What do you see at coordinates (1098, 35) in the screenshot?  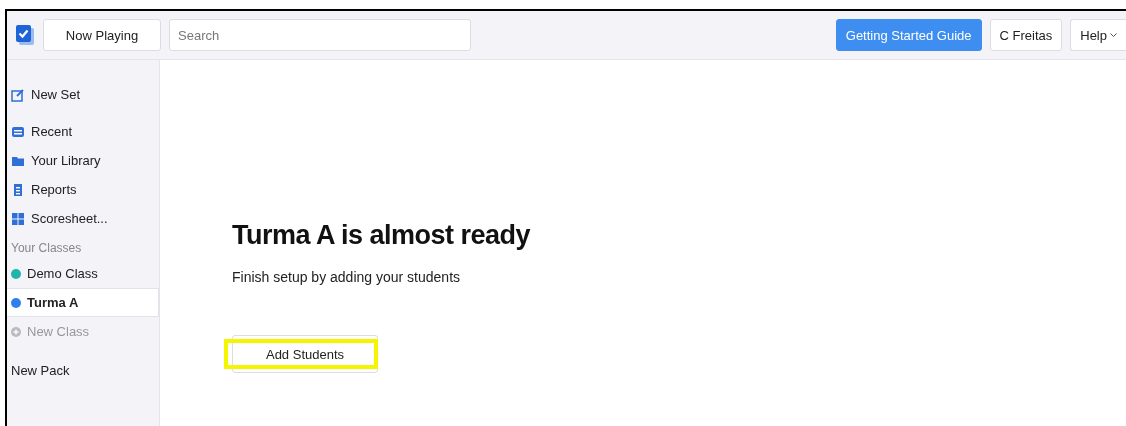 I see `help-button: Help` at bounding box center [1098, 35].